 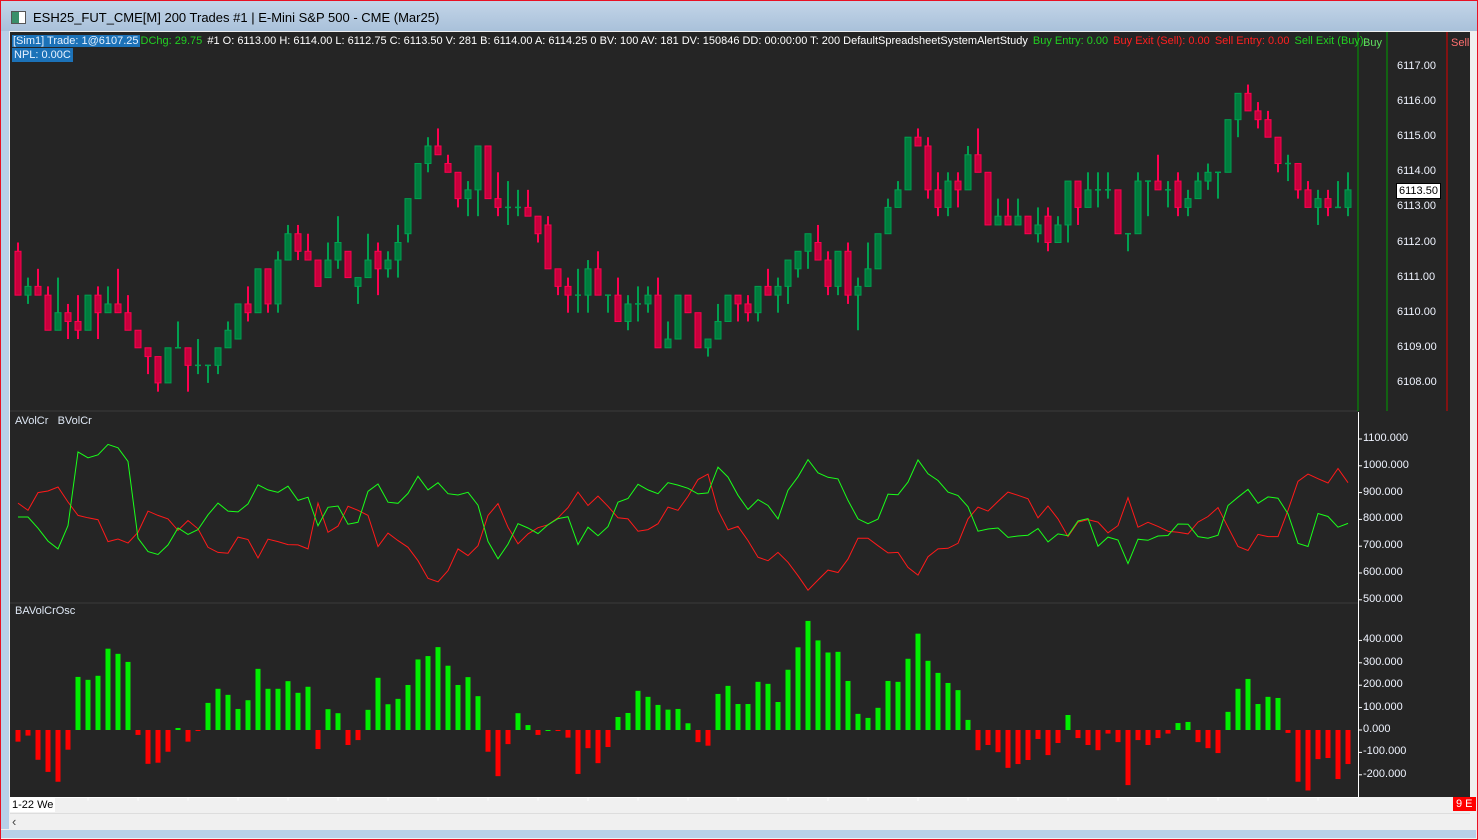 What do you see at coordinates (138, 805) in the screenshot?
I see `time-tick-label: 5:11:53` at bounding box center [138, 805].